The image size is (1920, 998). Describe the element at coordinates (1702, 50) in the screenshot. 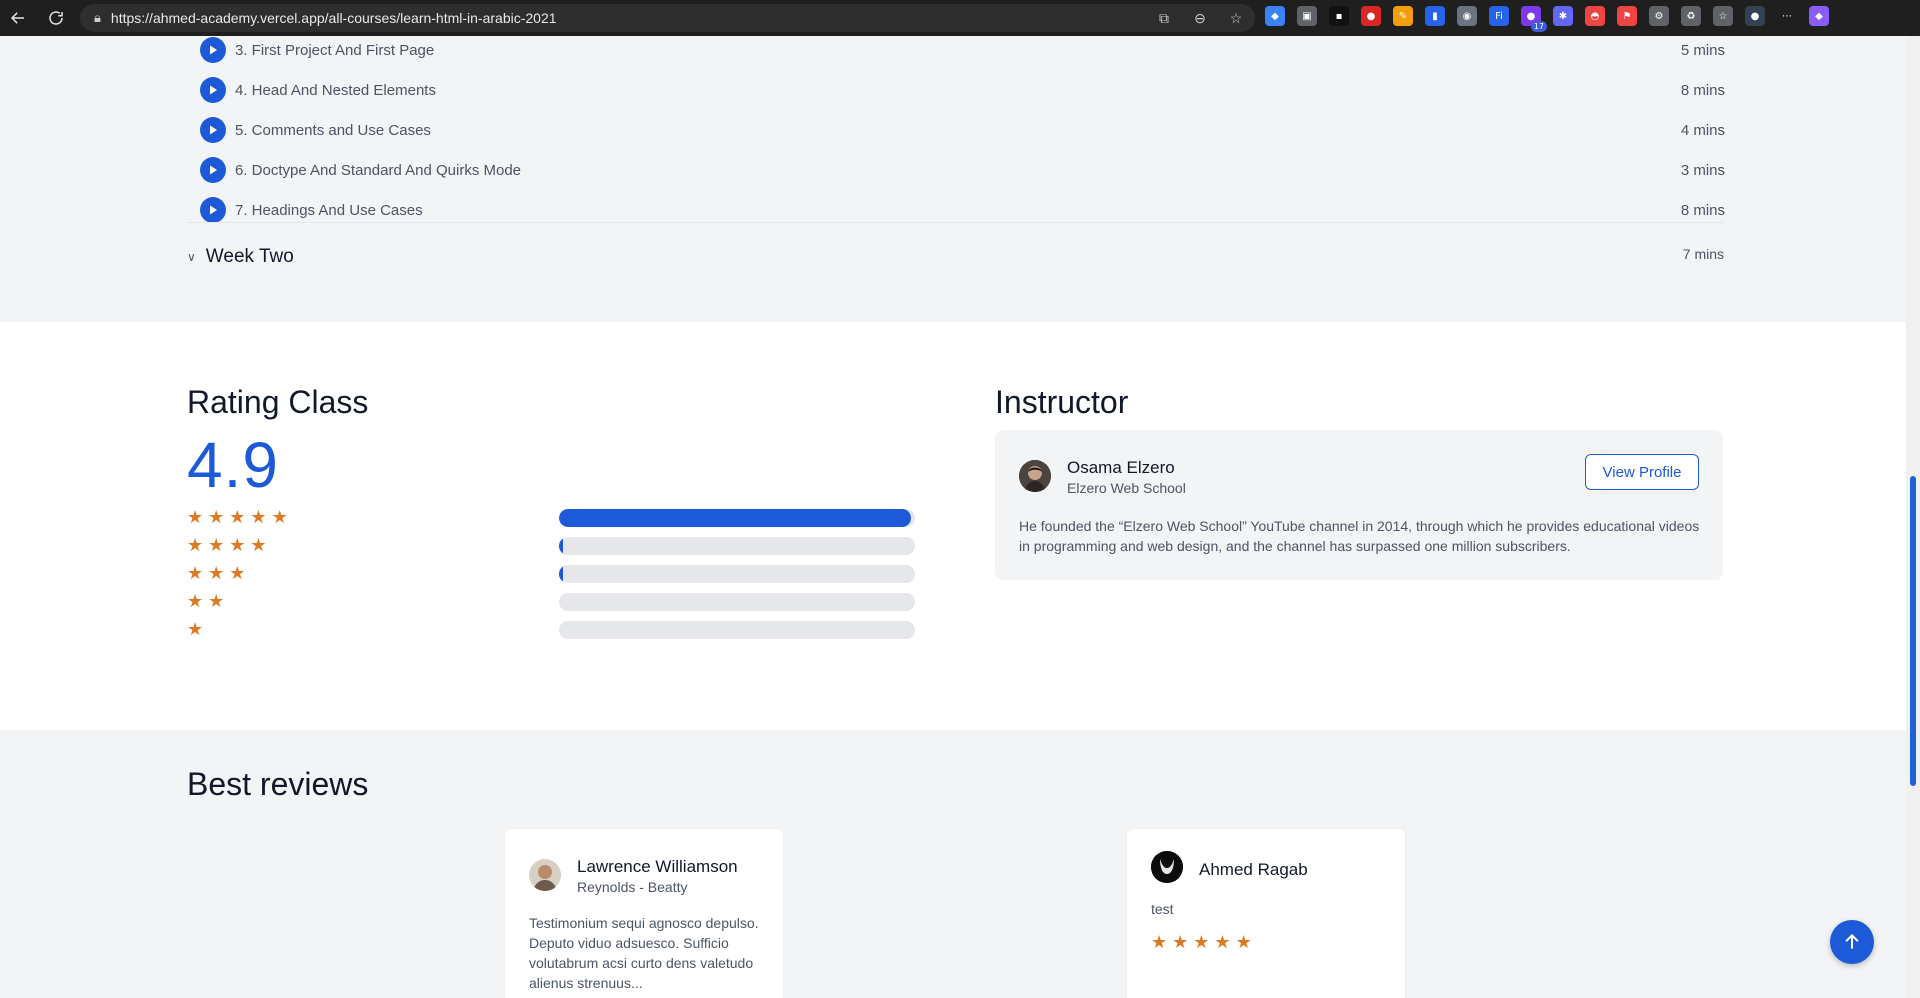

I see `lesson-duration: 5 mins` at that location.